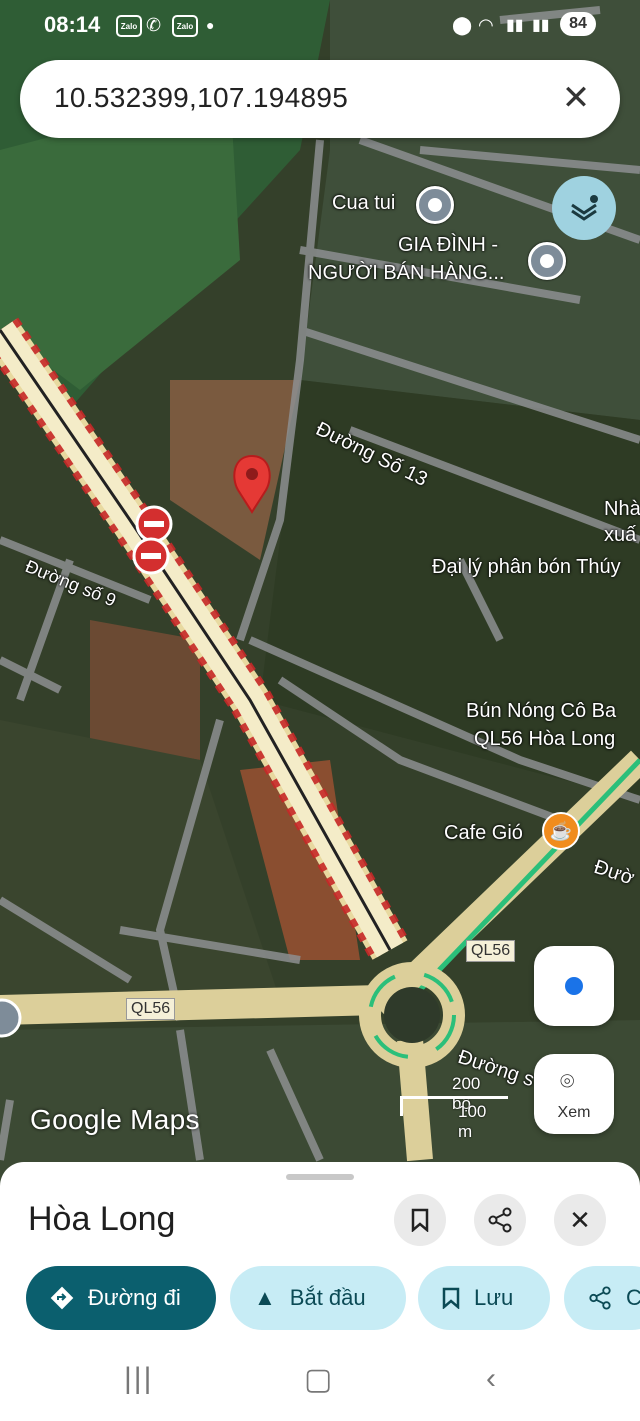 This screenshot has width=640, height=1421. I want to click on layers-button, so click(584, 208).